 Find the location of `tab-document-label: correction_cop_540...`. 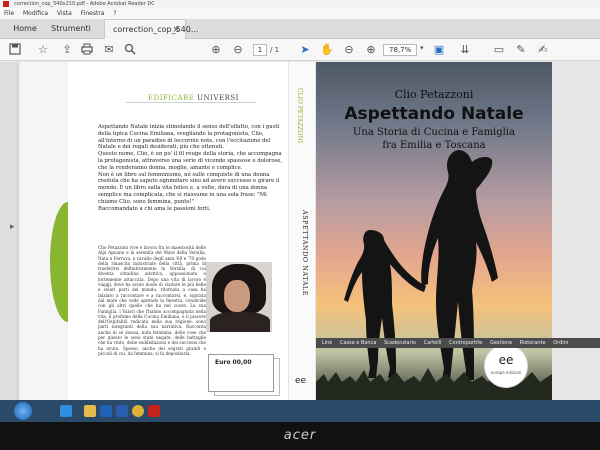

tab-document-label: correction_cop_540... is located at coordinates (156, 29).